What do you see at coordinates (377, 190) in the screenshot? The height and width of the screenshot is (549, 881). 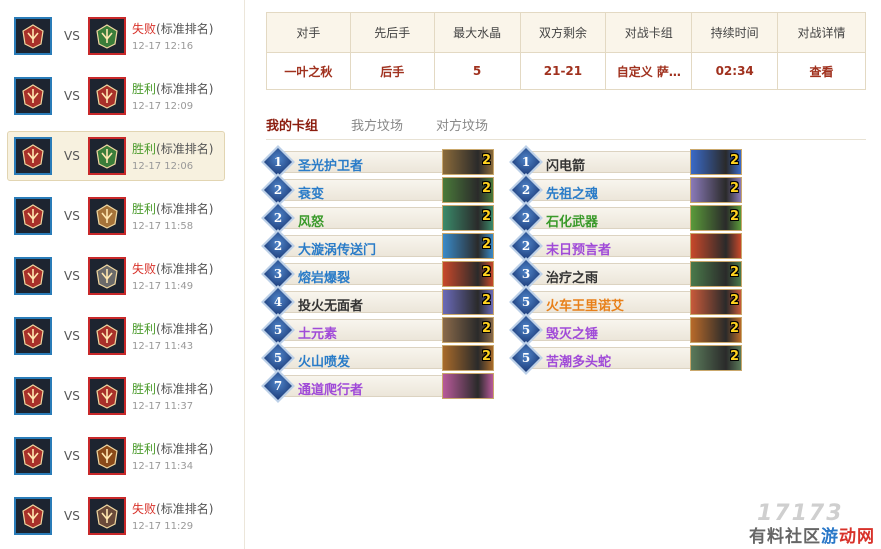 I see `deck-card: 2 衰变 2` at bounding box center [377, 190].